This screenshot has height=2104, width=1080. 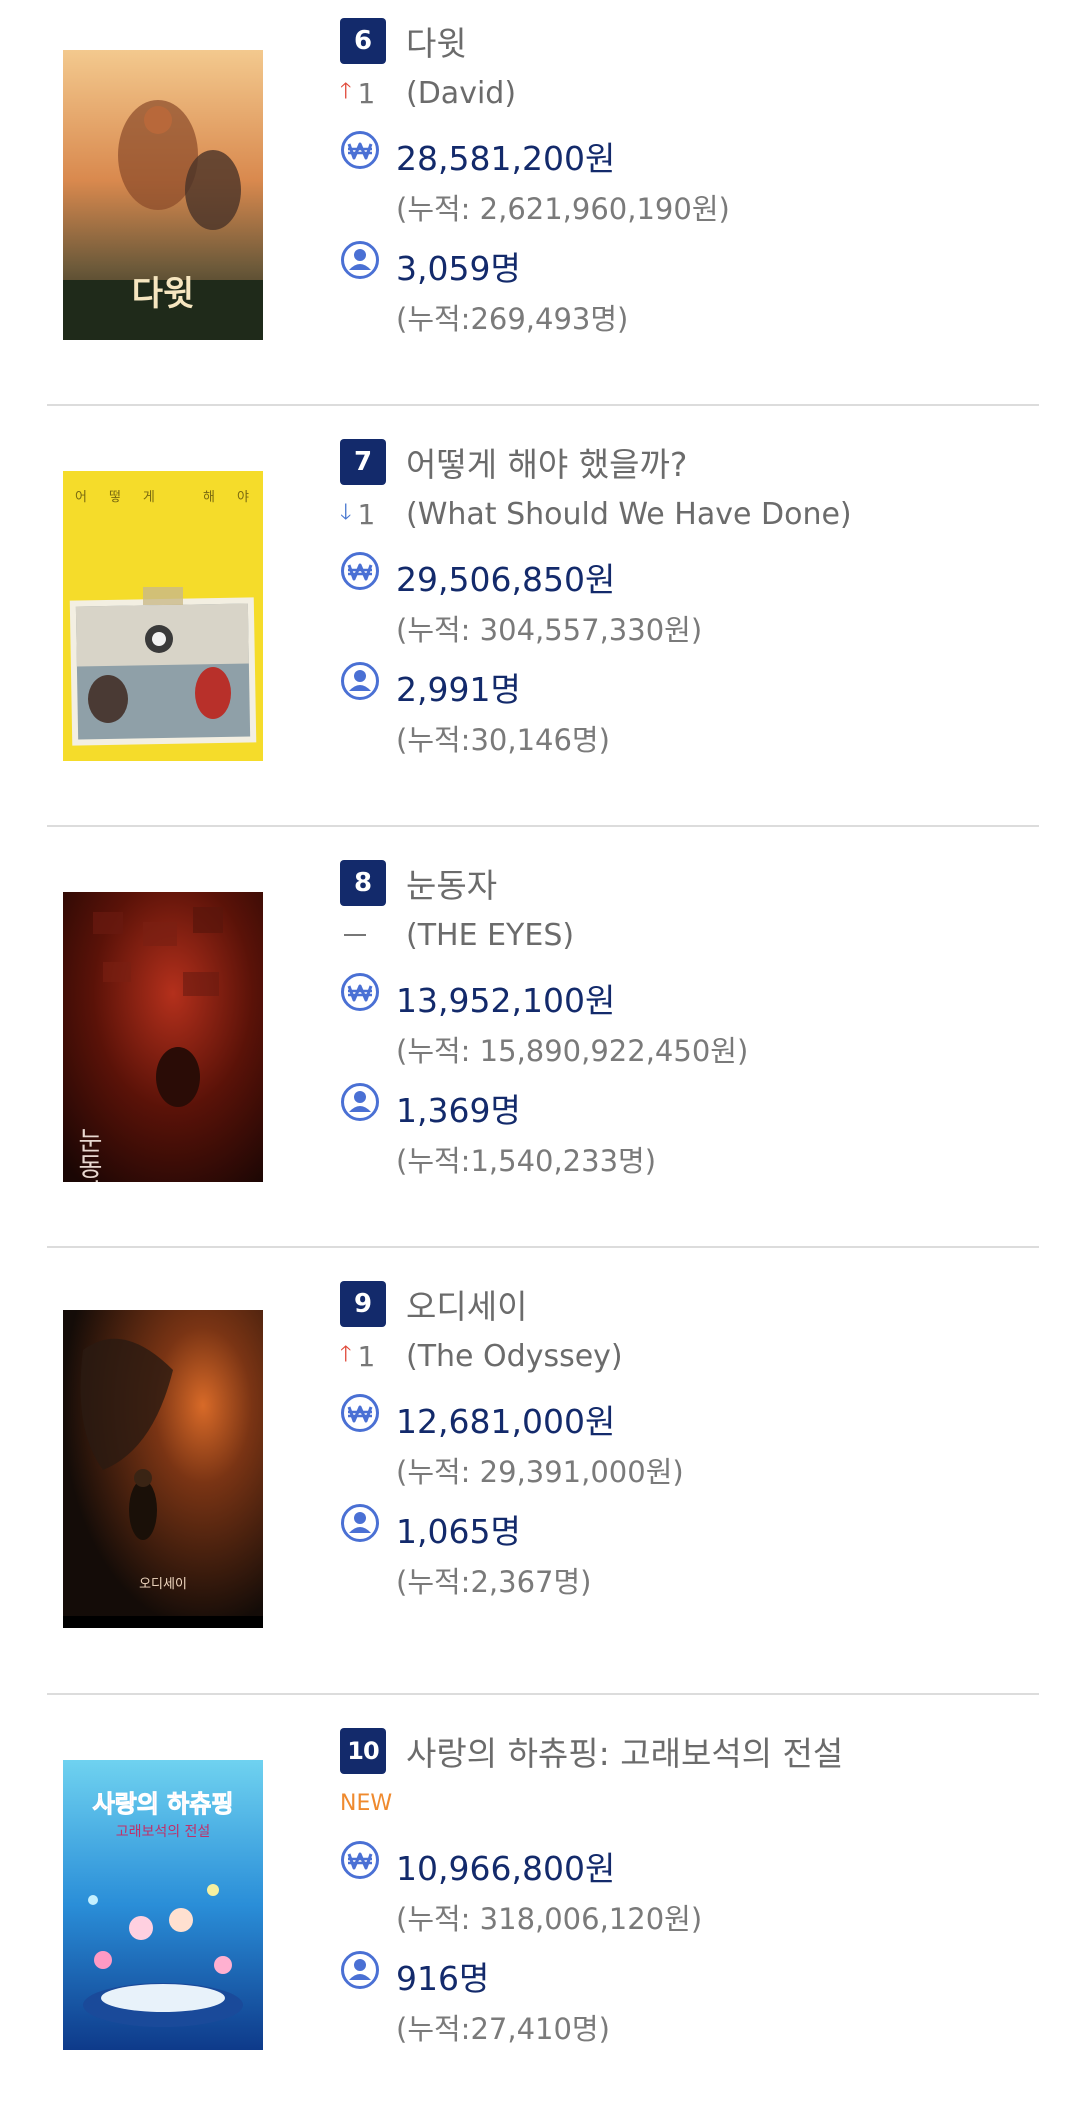 I want to click on rank-change: 🡓 1, so click(x=373, y=514).